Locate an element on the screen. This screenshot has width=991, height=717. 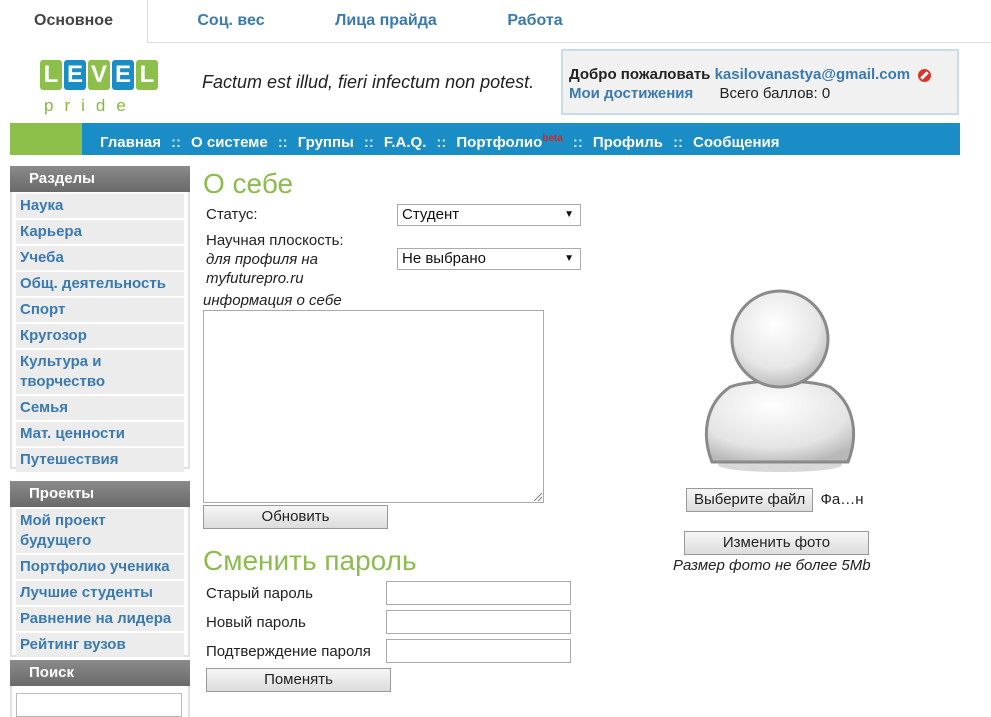
status-value: Студент is located at coordinates (431, 214).